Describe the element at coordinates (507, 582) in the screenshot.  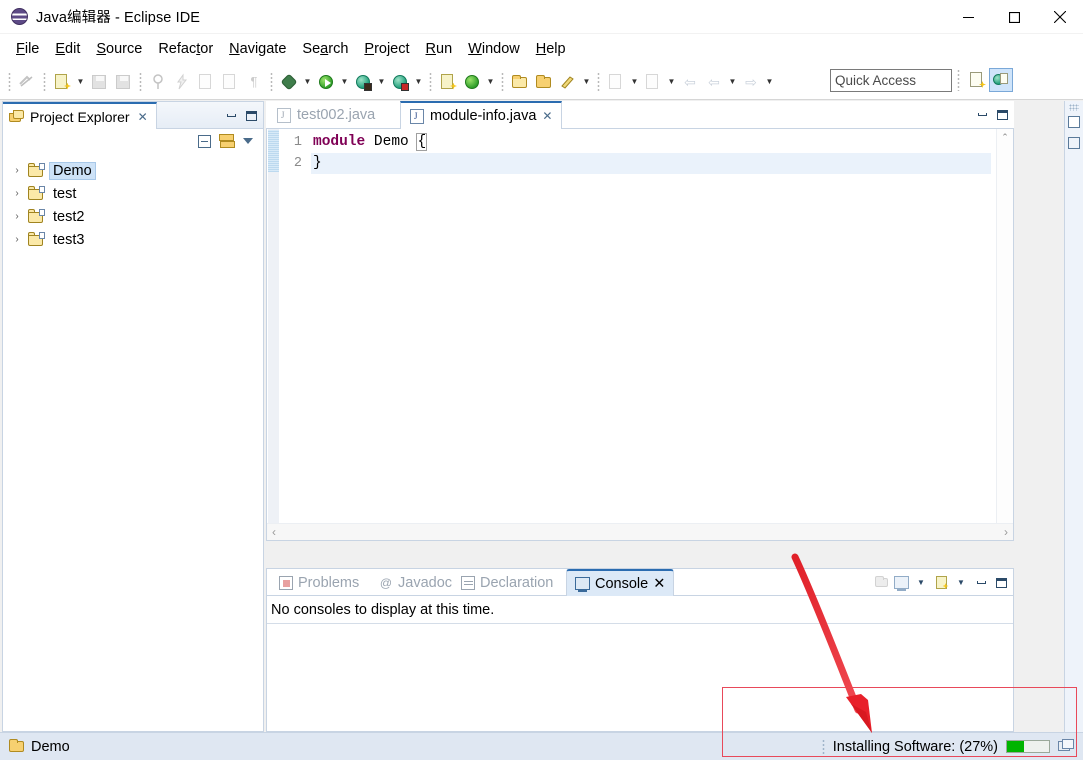
I see `tab-declaration: Declaration` at that location.